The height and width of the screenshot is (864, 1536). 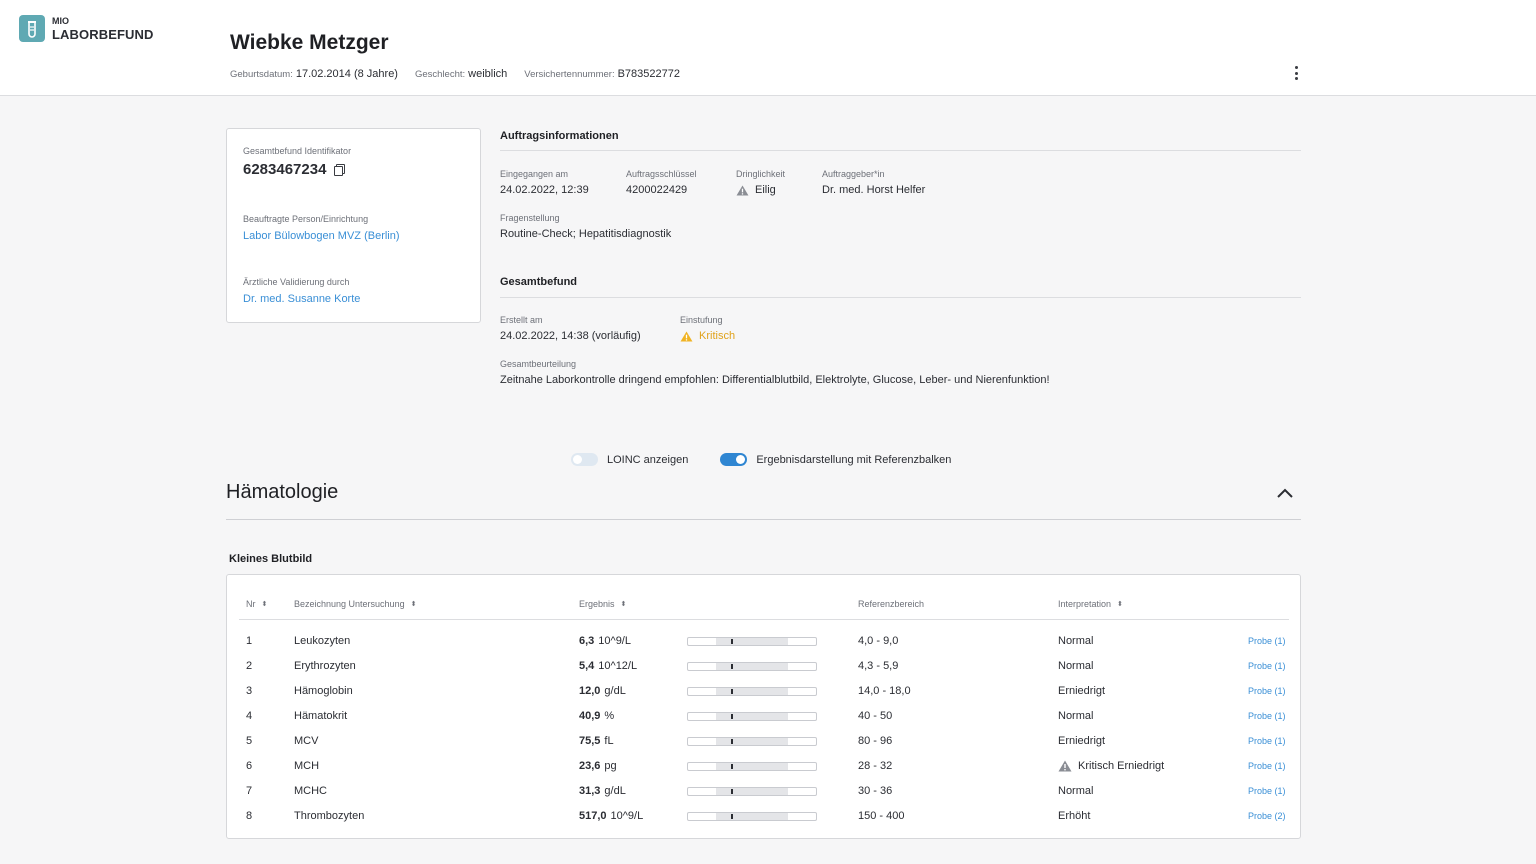 I want to click on result: 40,9%, so click(x=596, y=716).